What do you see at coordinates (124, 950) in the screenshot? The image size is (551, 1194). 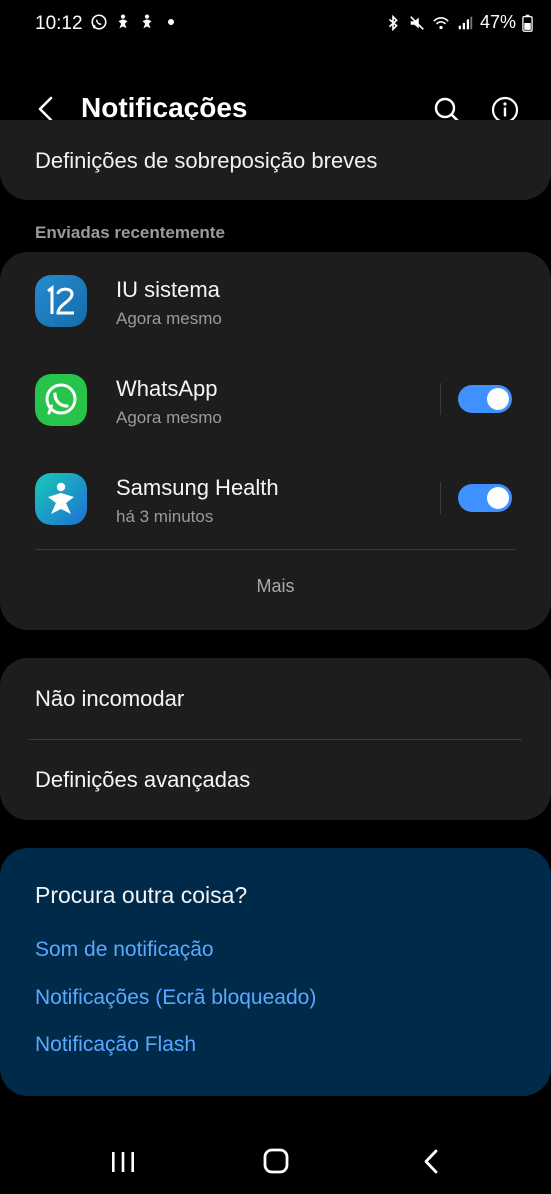 I see `link-notification-sound: Som de notificação` at bounding box center [124, 950].